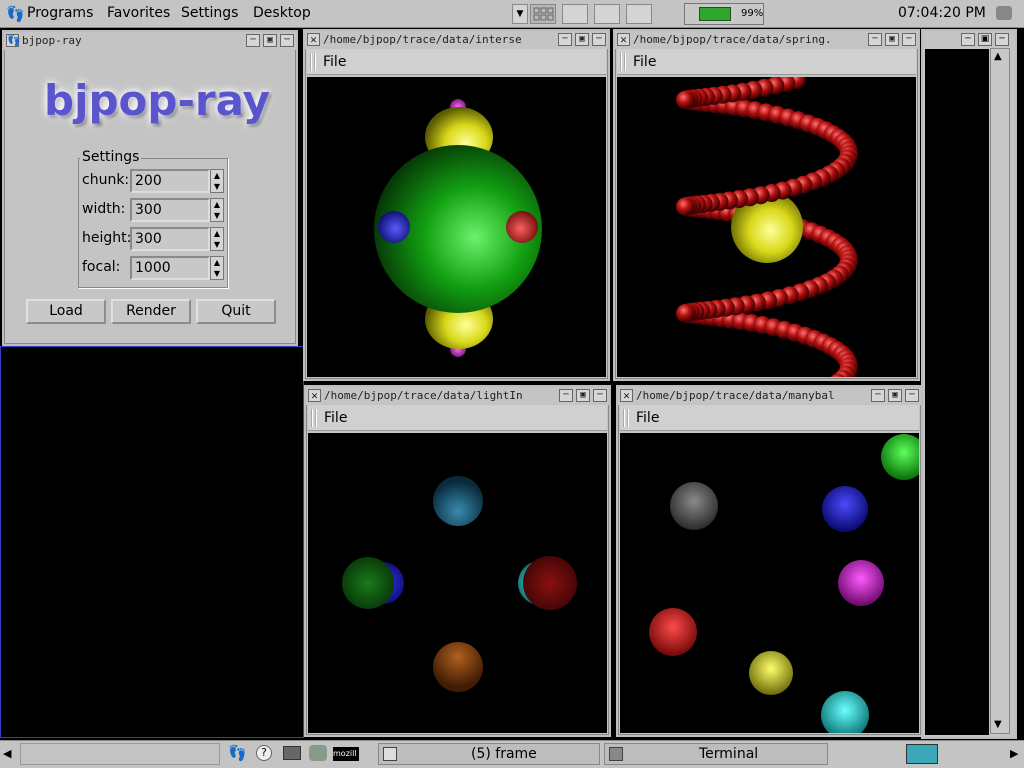 The height and width of the screenshot is (768, 1024). What do you see at coordinates (217, 210) in the screenshot?
I see `width-stepper: ▲ ▼` at bounding box center [217, 210].